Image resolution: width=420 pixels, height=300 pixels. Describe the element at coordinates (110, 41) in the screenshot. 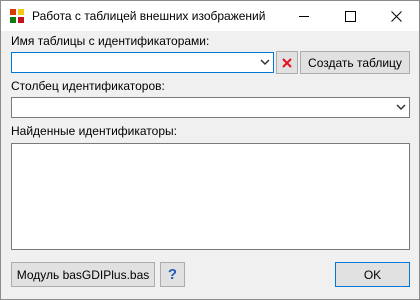

I see `table-name-label: Имя таблицы с идентификаторами:` at that location.